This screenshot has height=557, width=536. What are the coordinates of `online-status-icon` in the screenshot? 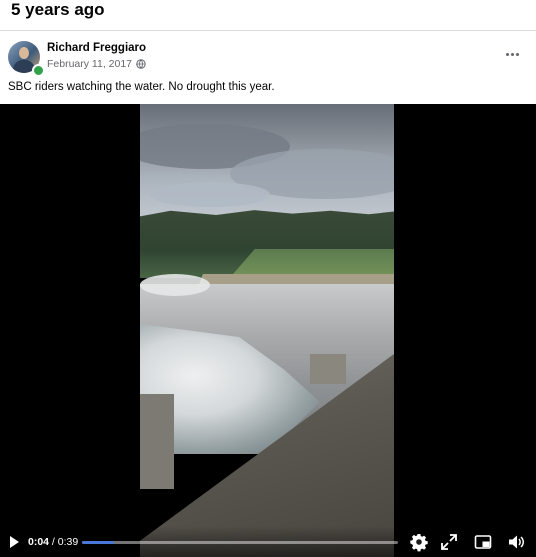 It's located at (38, 70).